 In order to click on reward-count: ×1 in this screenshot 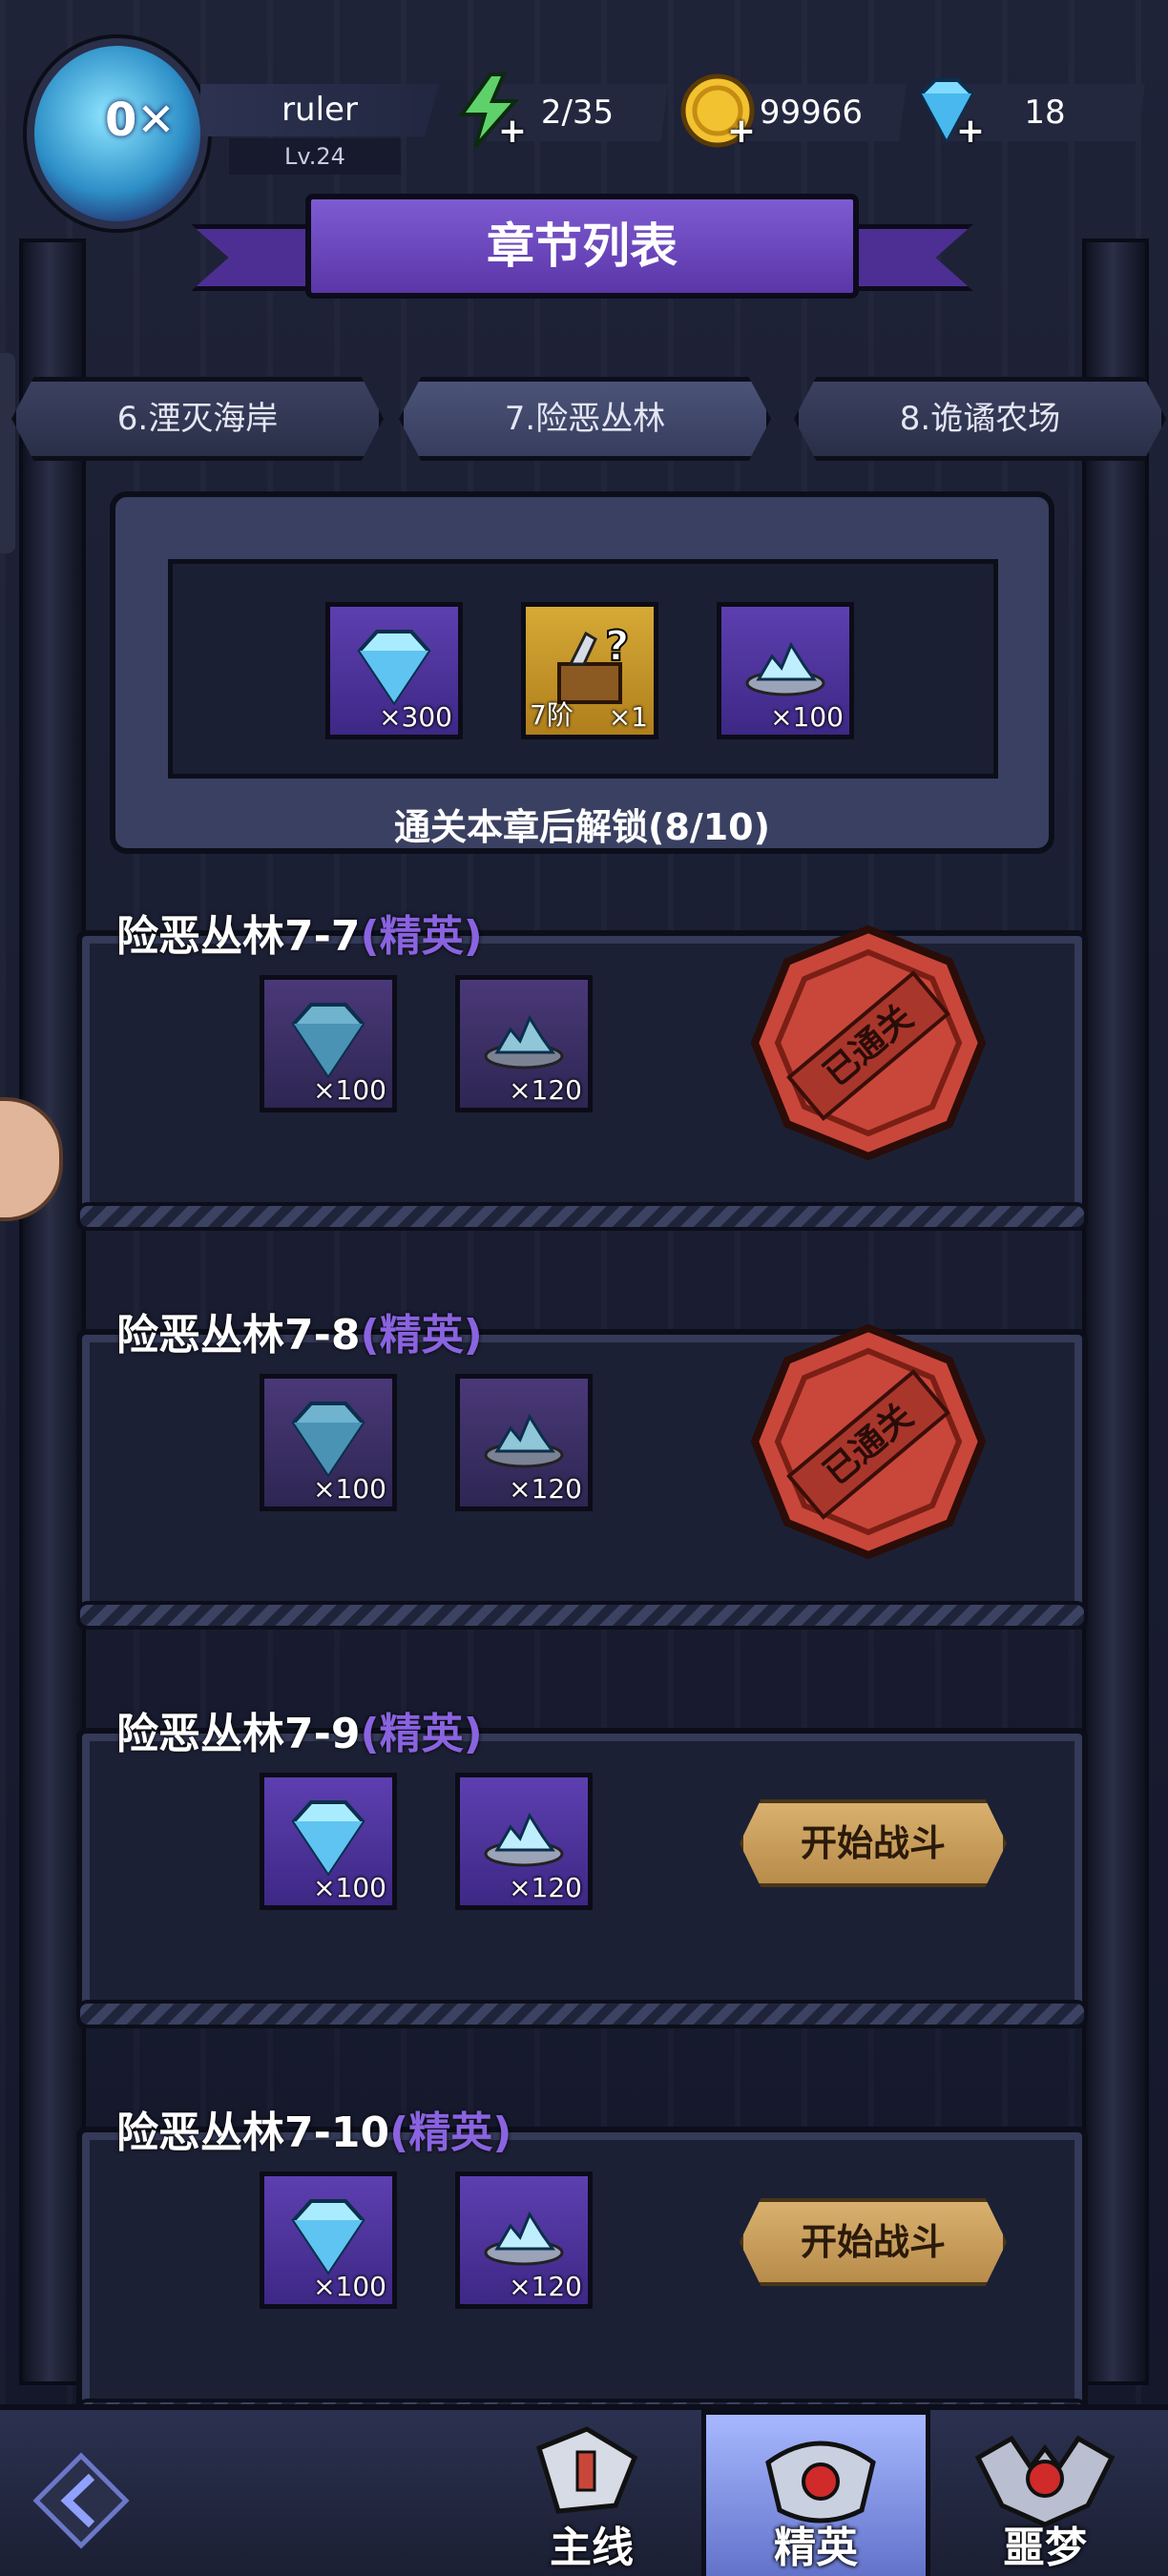, I will do `click(628, 717)`.